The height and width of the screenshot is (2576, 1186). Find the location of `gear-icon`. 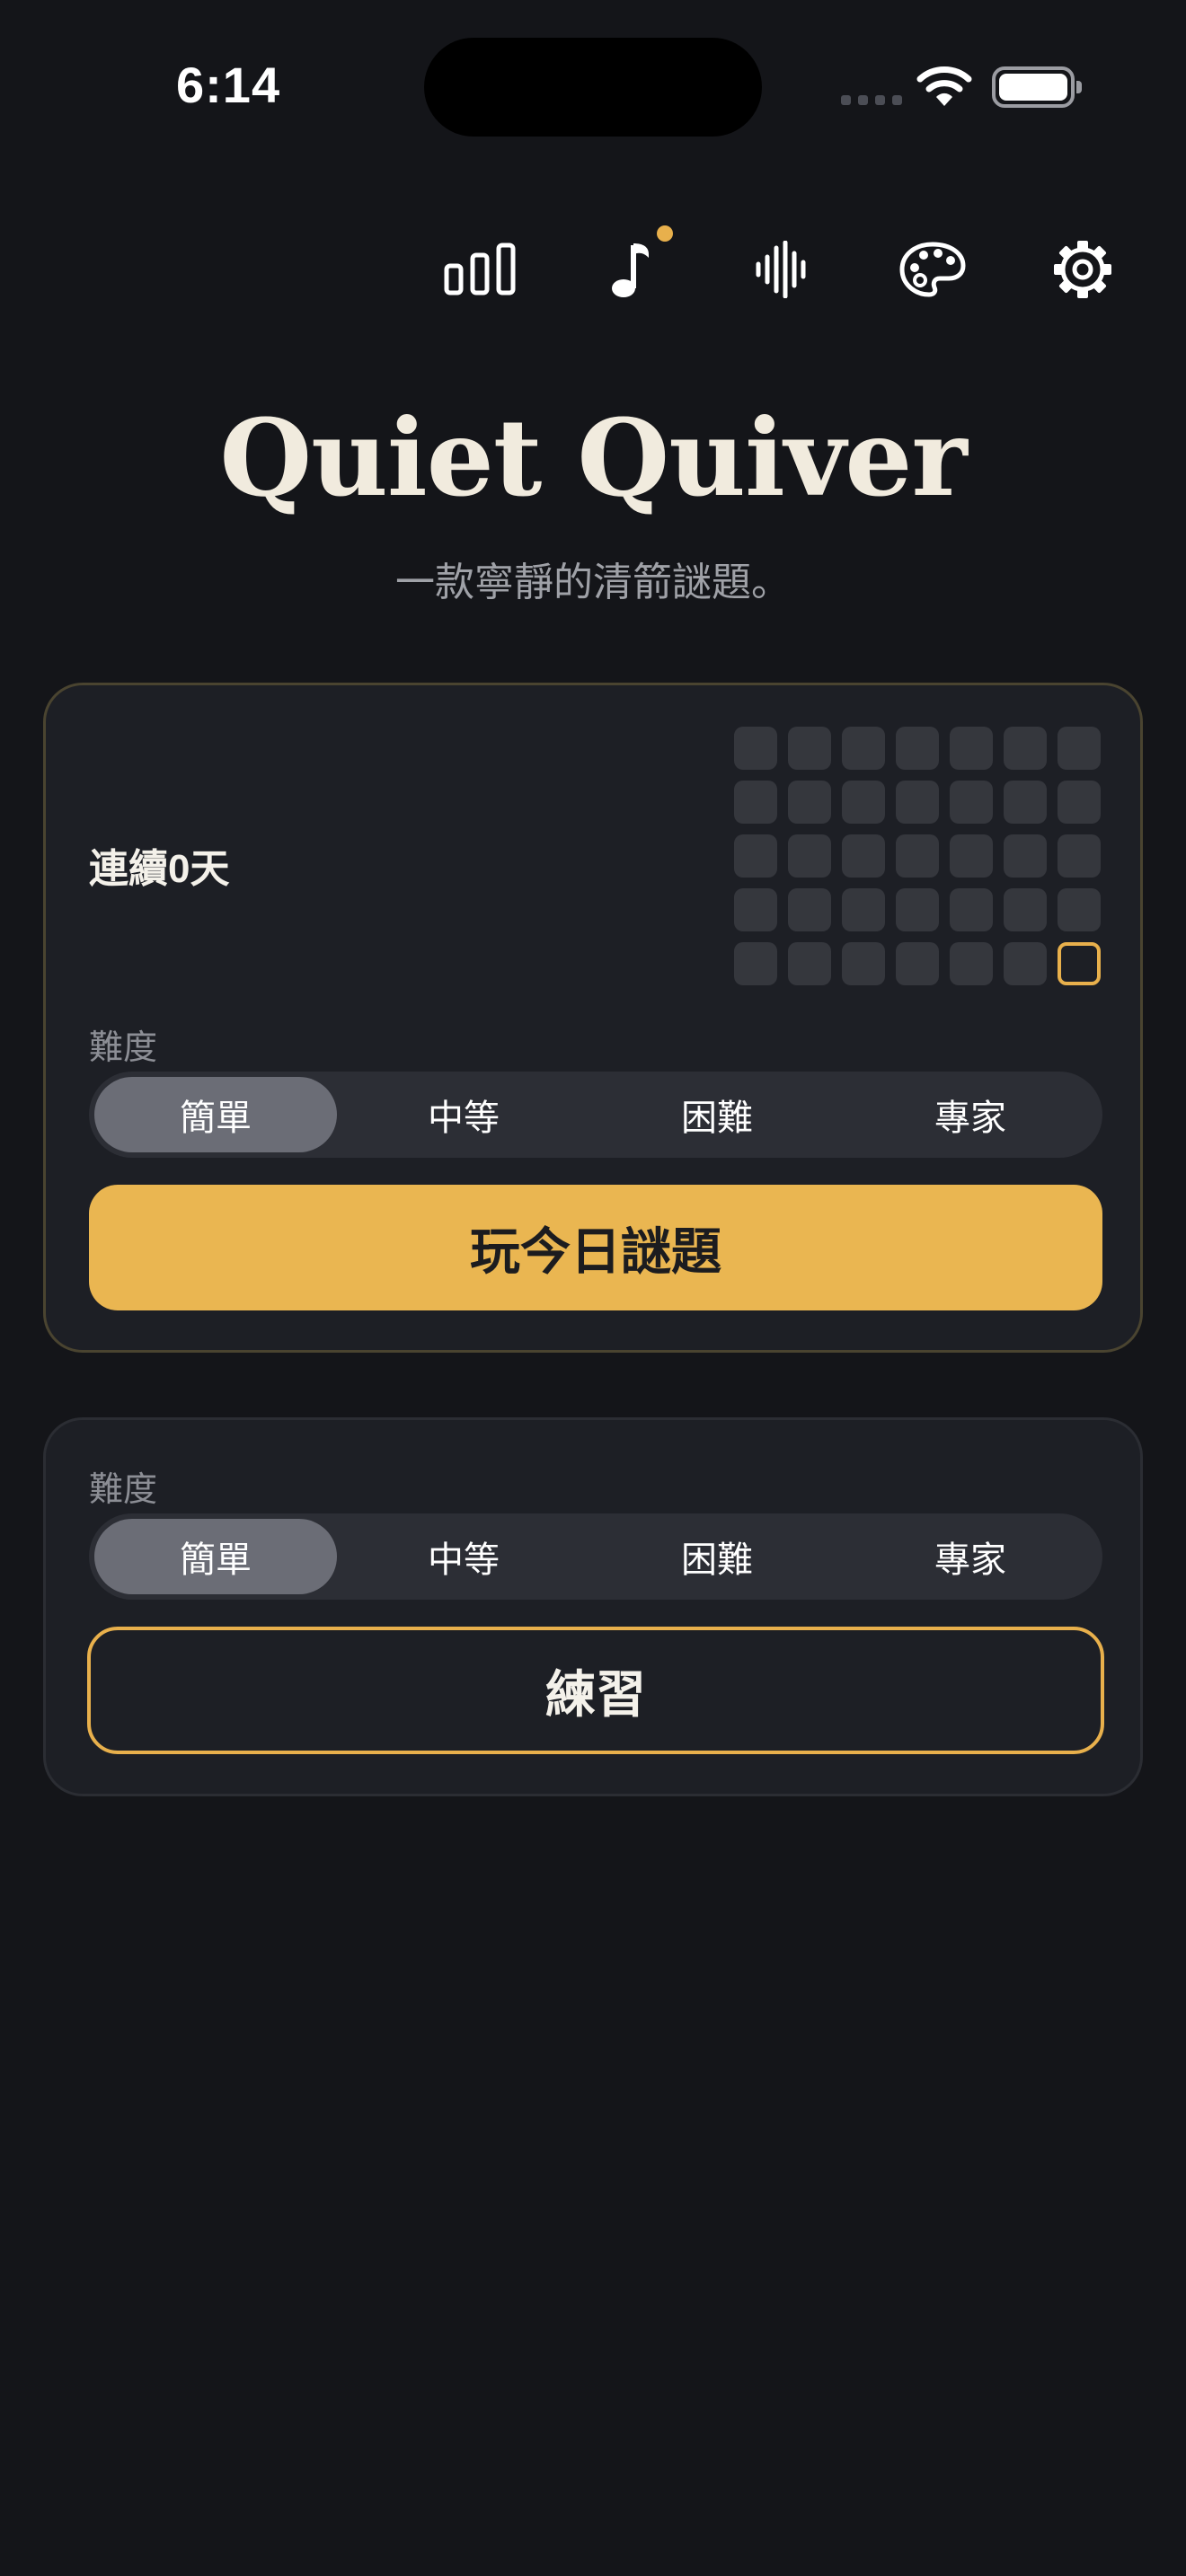

gear-icon is located at coordinates (1083, 269).